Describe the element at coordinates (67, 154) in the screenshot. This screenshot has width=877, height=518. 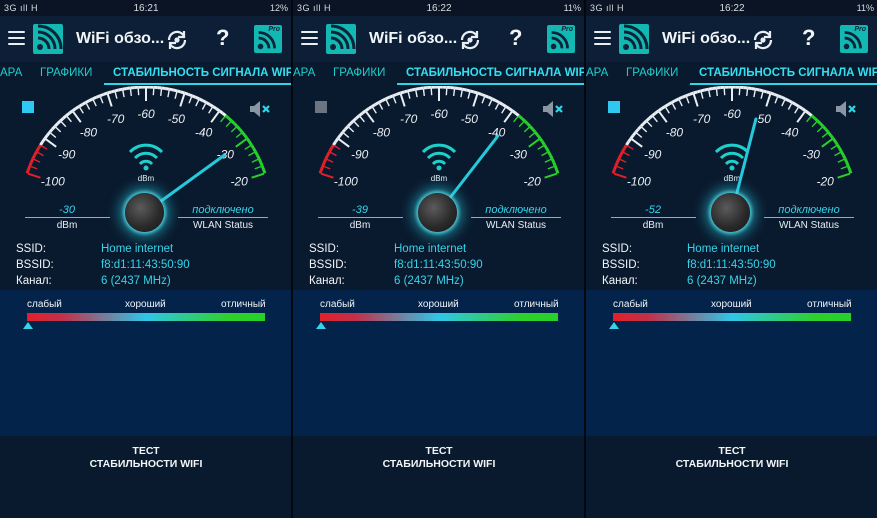
I see `gauge-tick-label: -90` at that location.